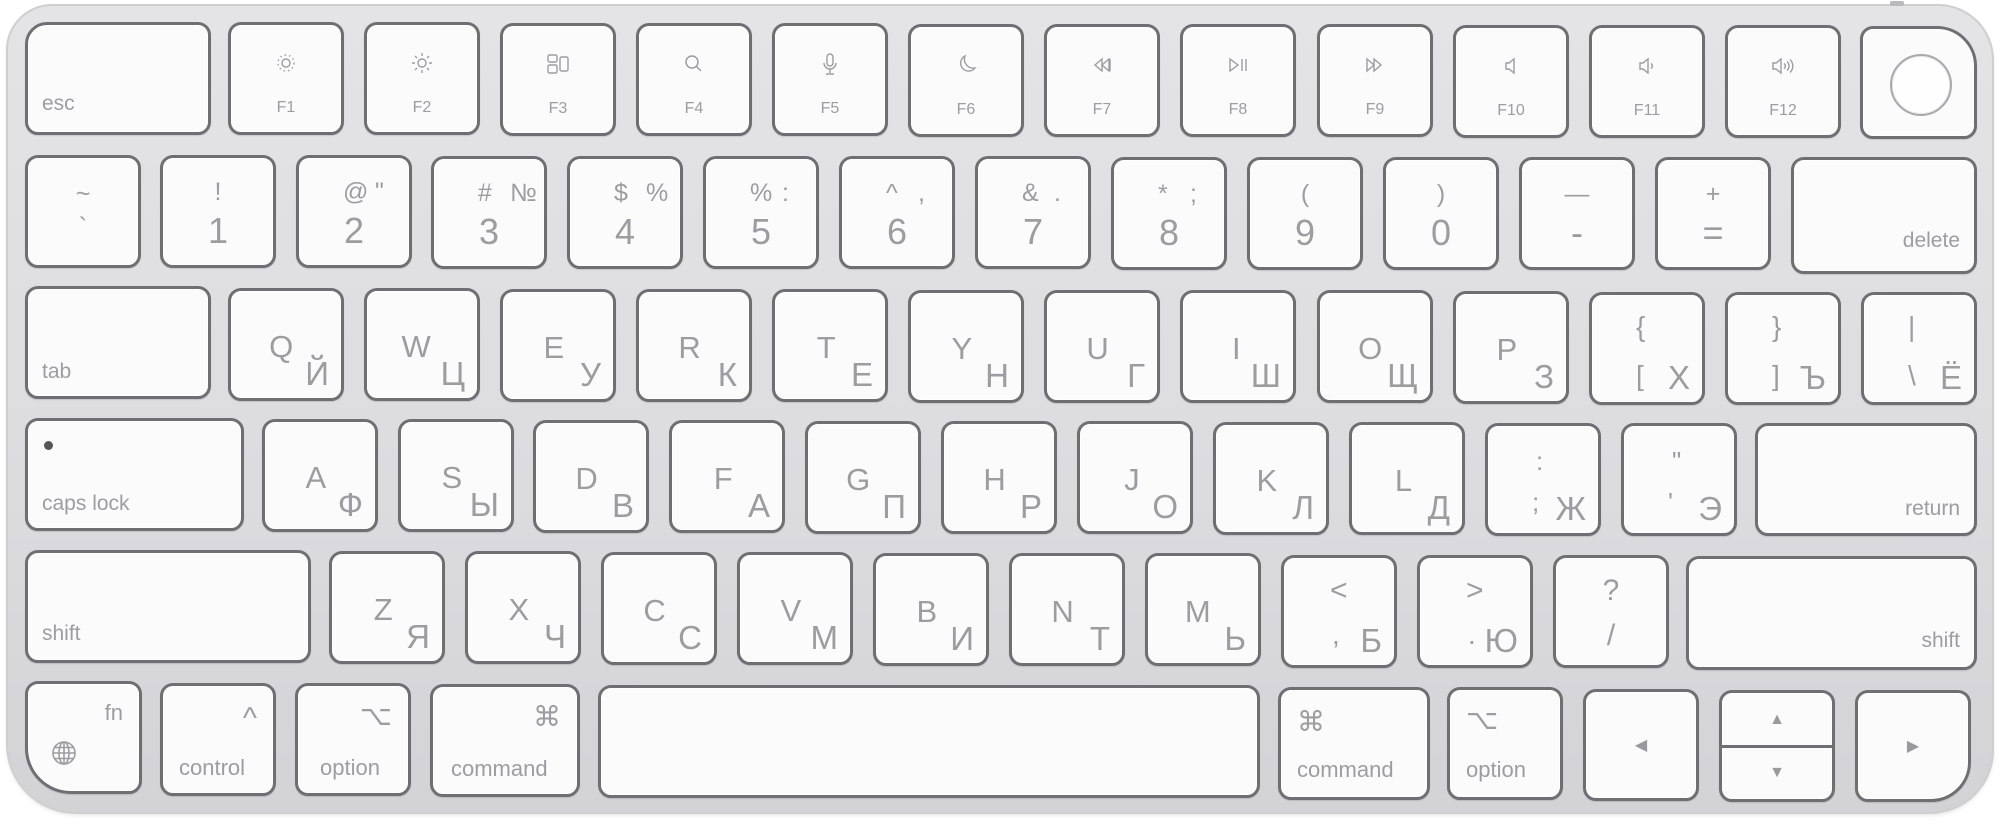 The height and width of the screenshot is (831, 2000). I want to click on key-top-symbol: @, so click(356, 192).